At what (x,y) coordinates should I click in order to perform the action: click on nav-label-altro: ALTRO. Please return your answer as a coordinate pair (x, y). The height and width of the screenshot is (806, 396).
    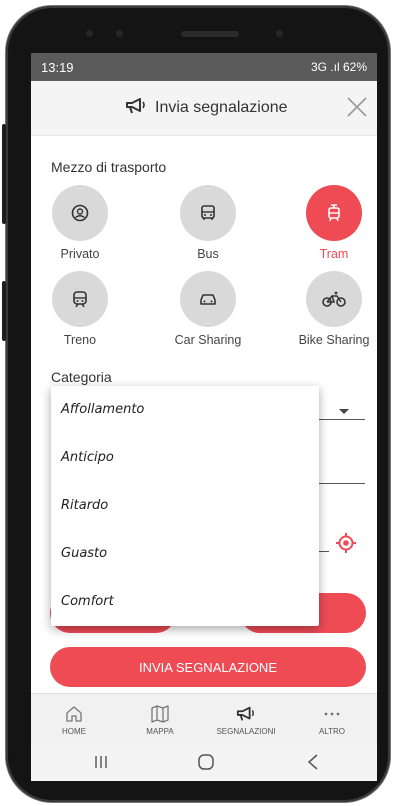
    Looking at the image, I should click on (332, 731).